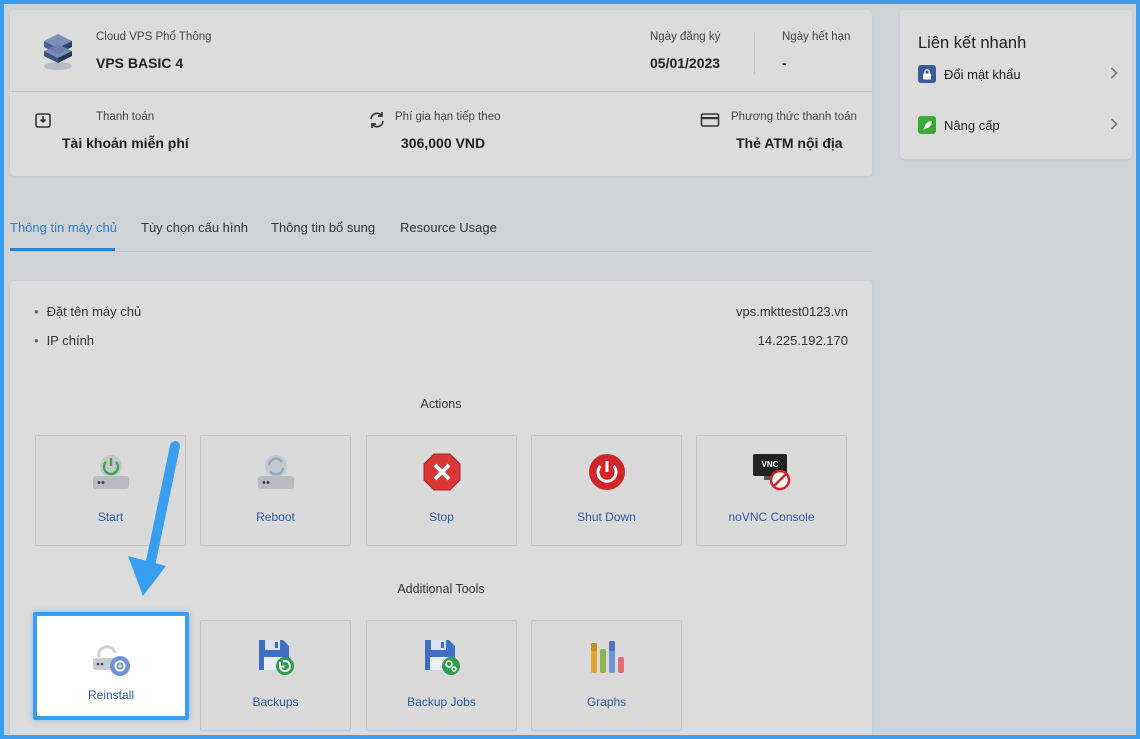  What do you see at coordinates (1018, 125) in the screenshot?
I see `quick-link-upgrade: Nâng cấp` at bounding box center [1018, 125].